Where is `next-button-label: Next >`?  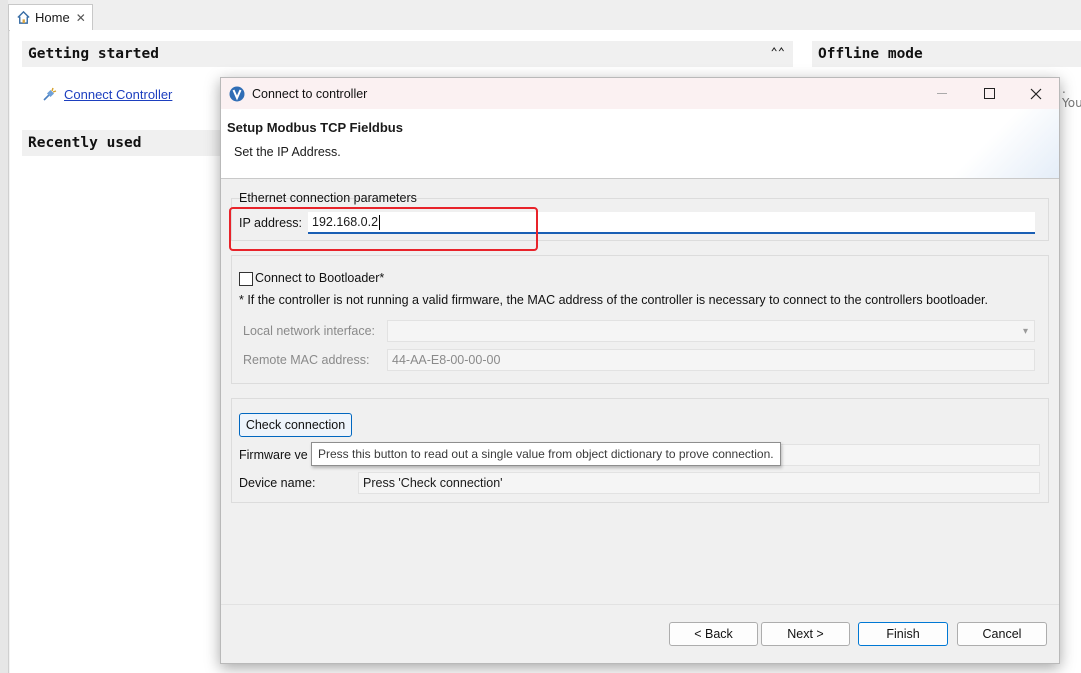 next-button-label: Next > is located at coordinates (805, 634).